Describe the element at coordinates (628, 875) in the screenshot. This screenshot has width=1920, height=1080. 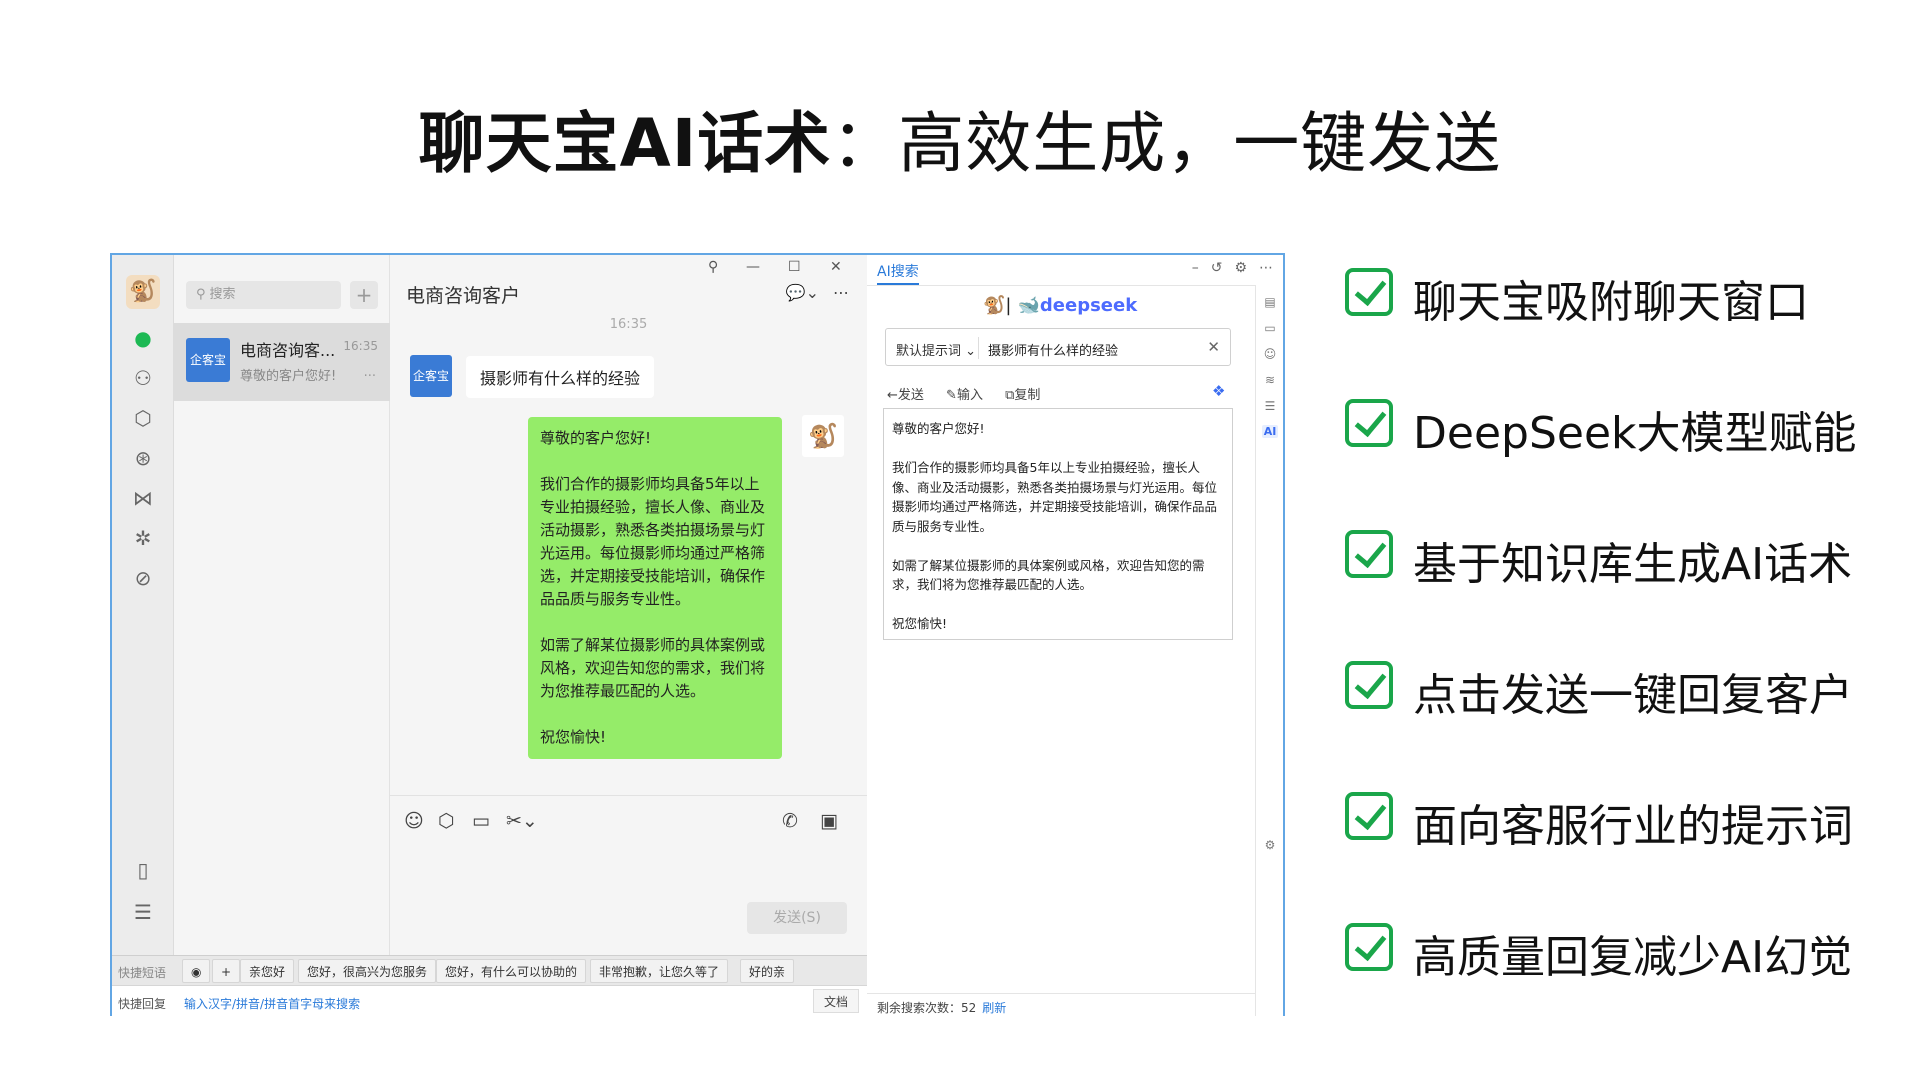
I see `chat-input-area: ☺ ⬡ ▭ ✂⌄ ✆ ▣ 发送(S)` at that location.